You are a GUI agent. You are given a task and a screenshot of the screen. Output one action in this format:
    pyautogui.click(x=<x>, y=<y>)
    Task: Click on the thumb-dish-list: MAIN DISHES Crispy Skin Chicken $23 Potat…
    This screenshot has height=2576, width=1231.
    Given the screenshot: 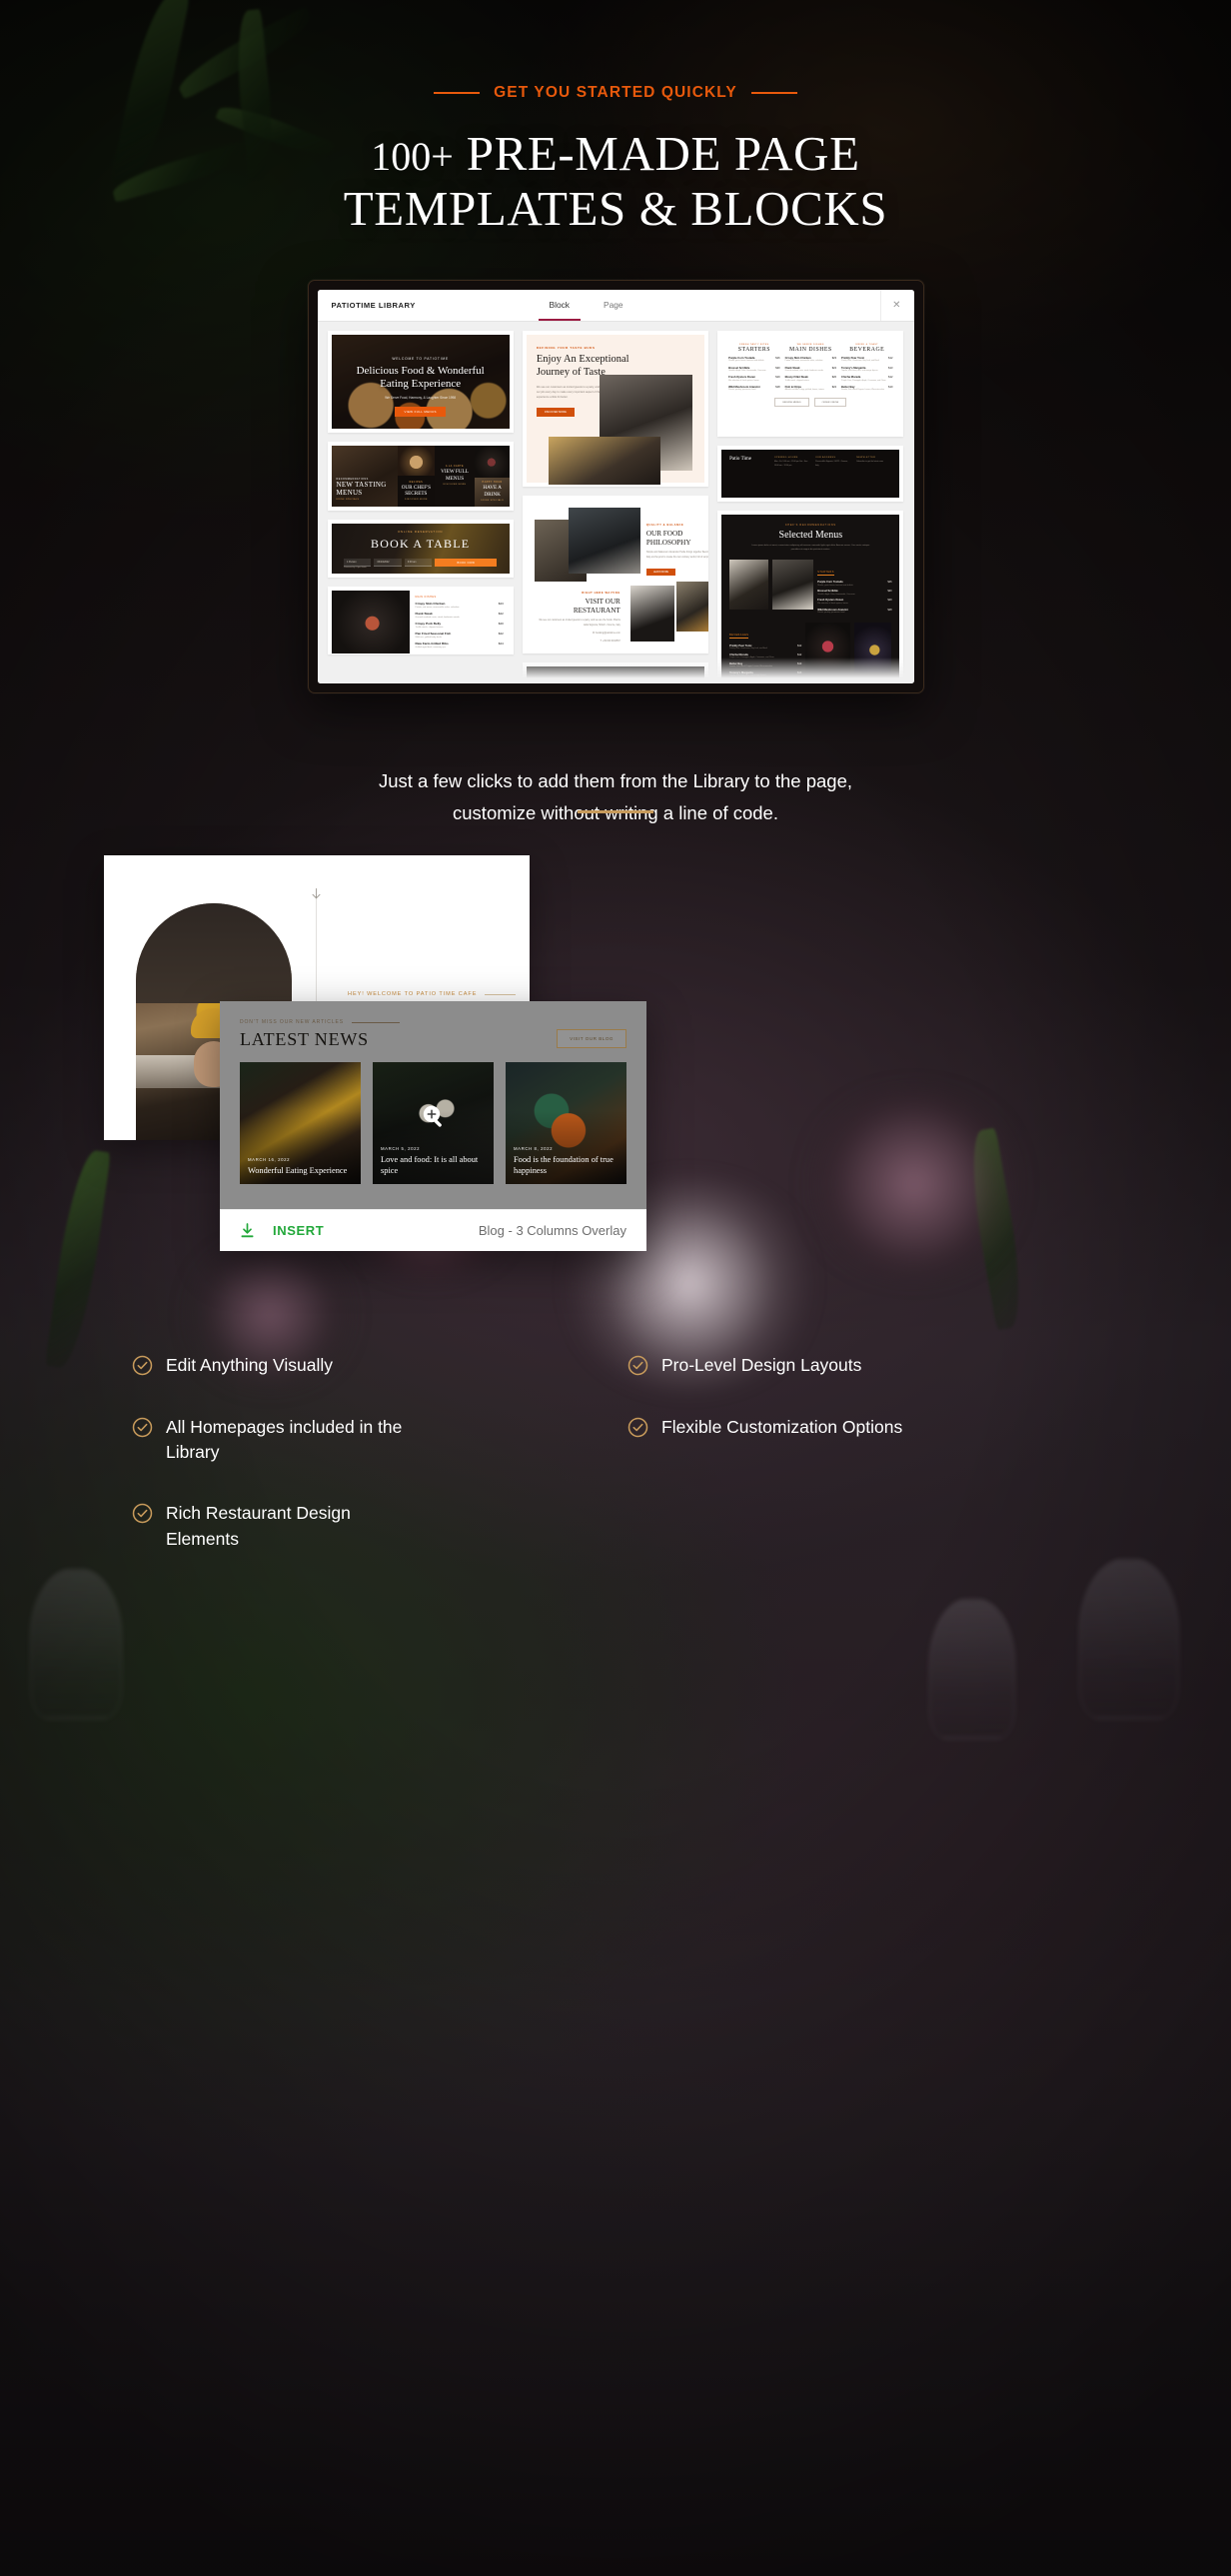 What is the action you would take?
    pyautogui.click(x=421, y=621)
    